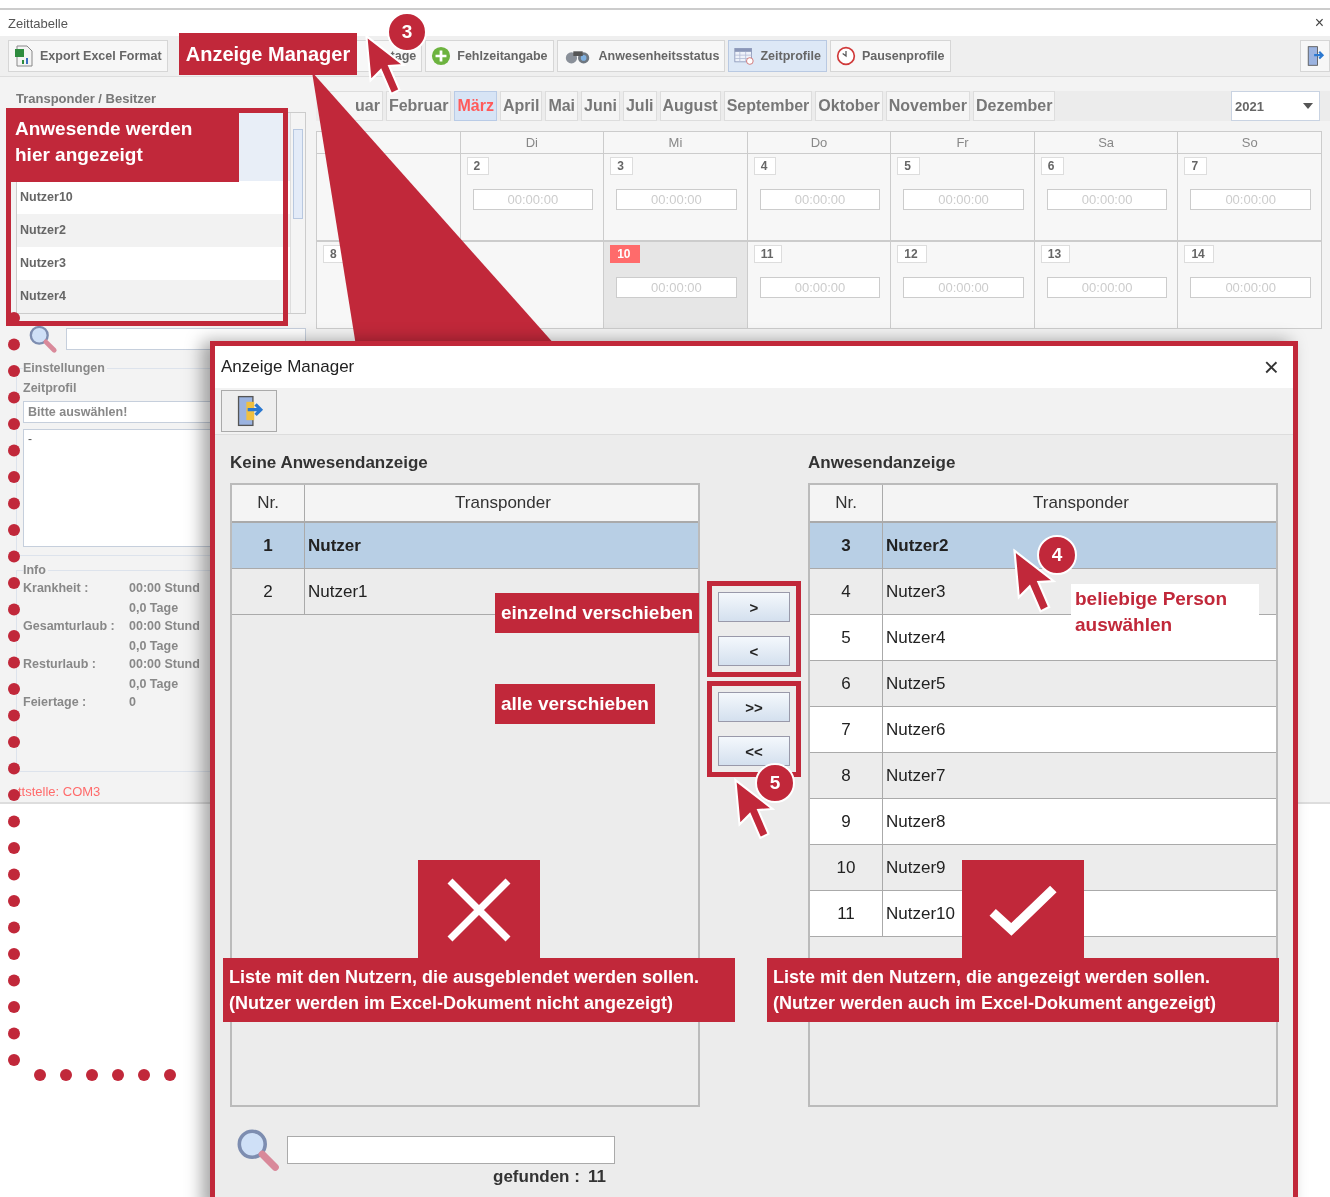  Describe the element at coordinates (915, 684) in the screenshot. I see `table-cell-text: Nutzer5` at that location.